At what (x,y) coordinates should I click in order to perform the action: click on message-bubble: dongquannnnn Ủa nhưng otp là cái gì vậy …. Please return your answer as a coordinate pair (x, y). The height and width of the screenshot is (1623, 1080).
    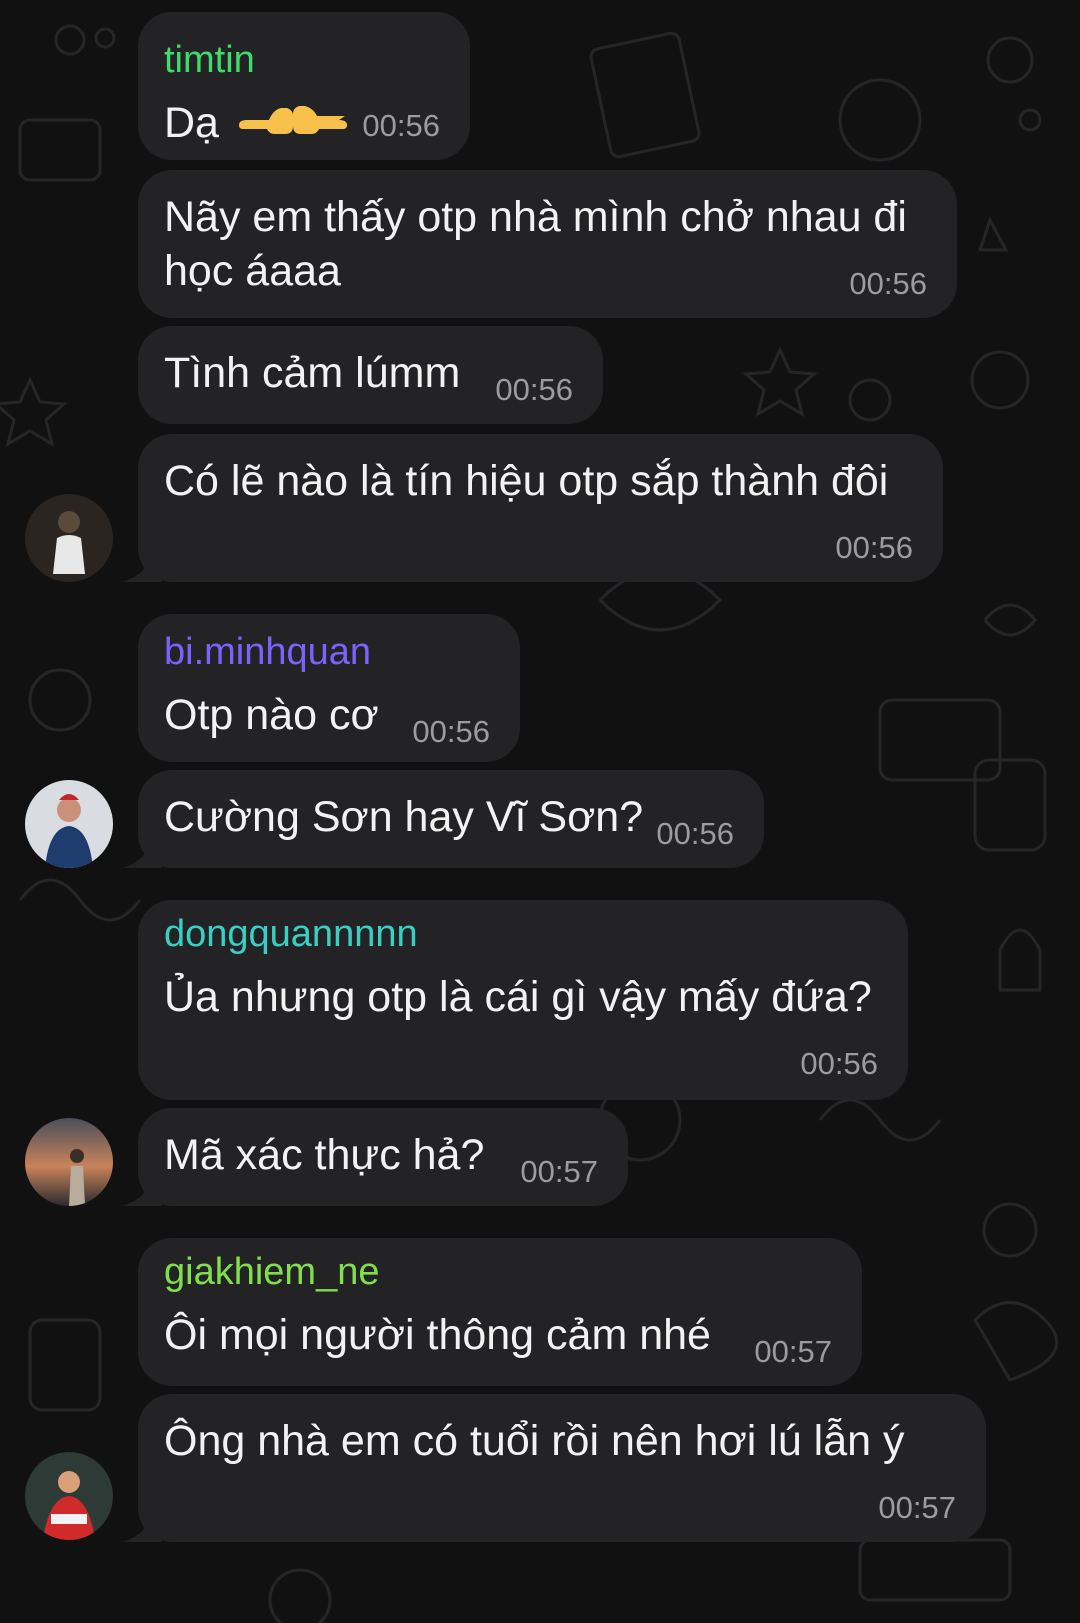
    Looking at the image, I should click on (523, 1000).